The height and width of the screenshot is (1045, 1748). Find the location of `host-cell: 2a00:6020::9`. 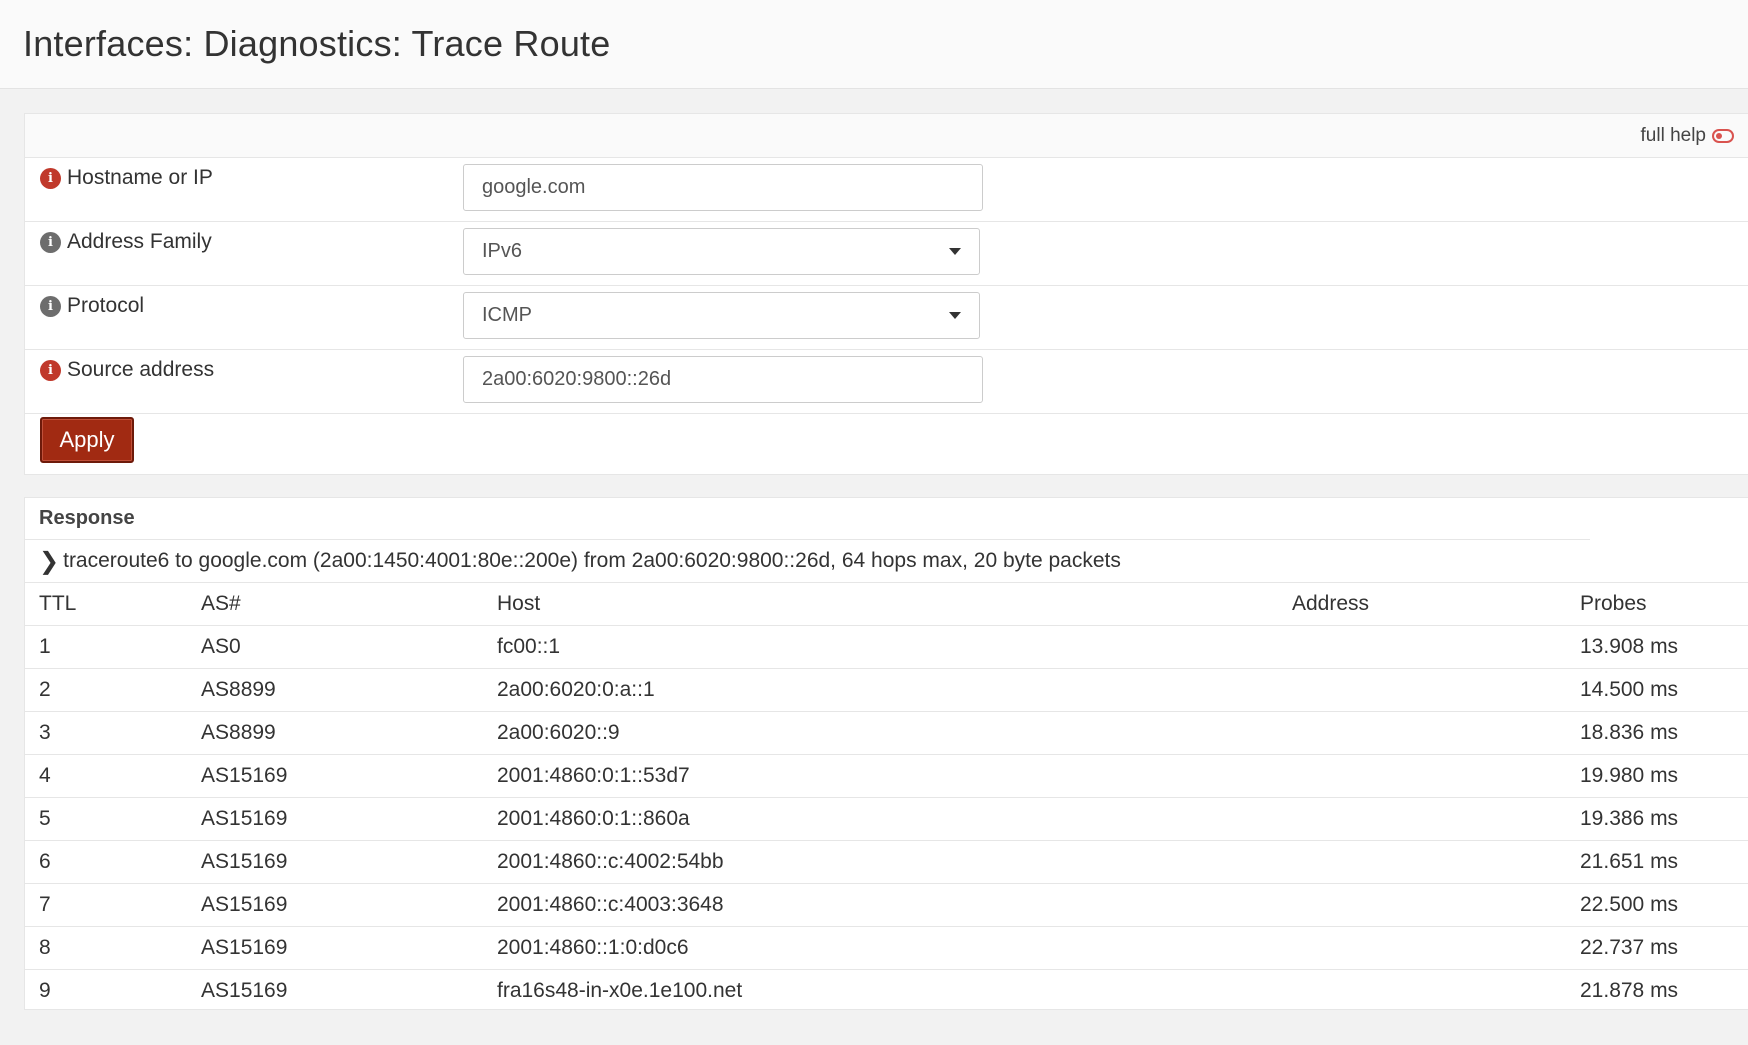

host-cell: 2a00:6020::9 is located at coordinates (894, 733).